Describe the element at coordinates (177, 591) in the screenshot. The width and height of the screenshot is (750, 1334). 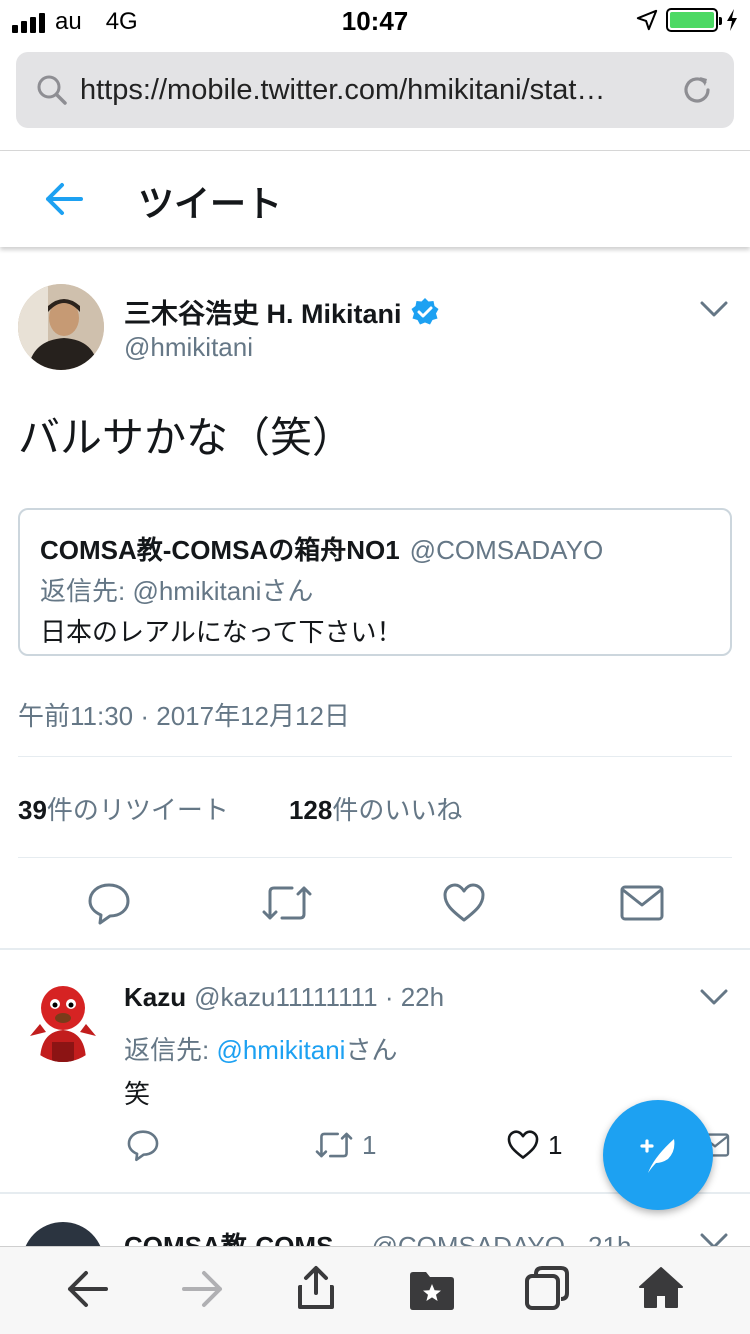
I see `quoted-reply-to: 返信先: @hmikitaniさん` at that location.